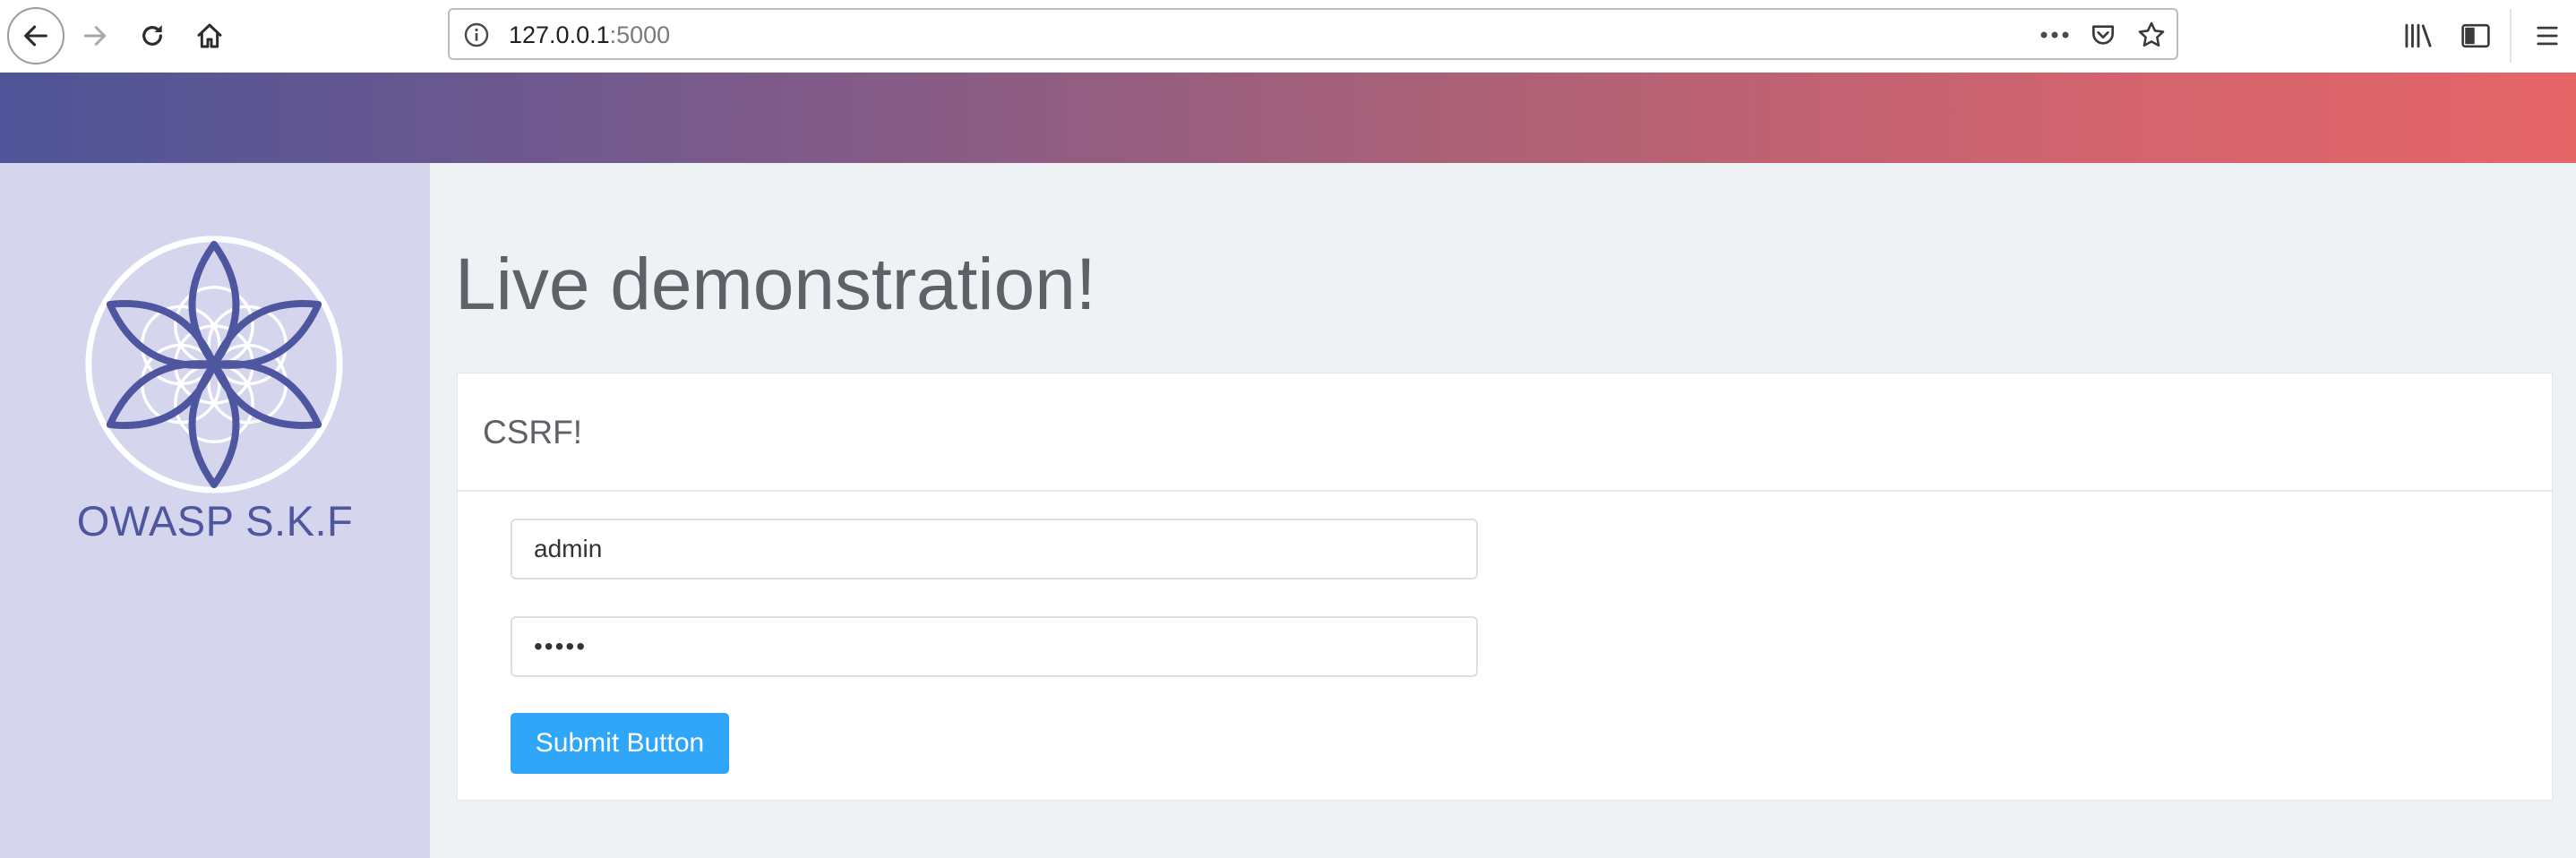 Image resolution: width=2576 pixels, height=858 pixels. I want to click on address-bar: 127.0.0.1:5000, so click(1313, 34).